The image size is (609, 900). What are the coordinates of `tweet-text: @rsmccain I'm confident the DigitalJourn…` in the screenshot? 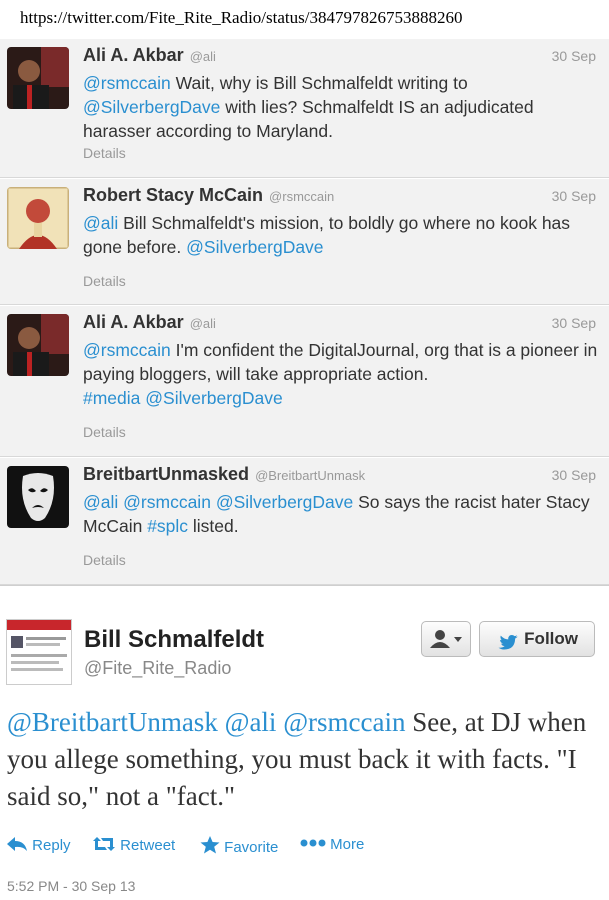 It's located at (340, 374).